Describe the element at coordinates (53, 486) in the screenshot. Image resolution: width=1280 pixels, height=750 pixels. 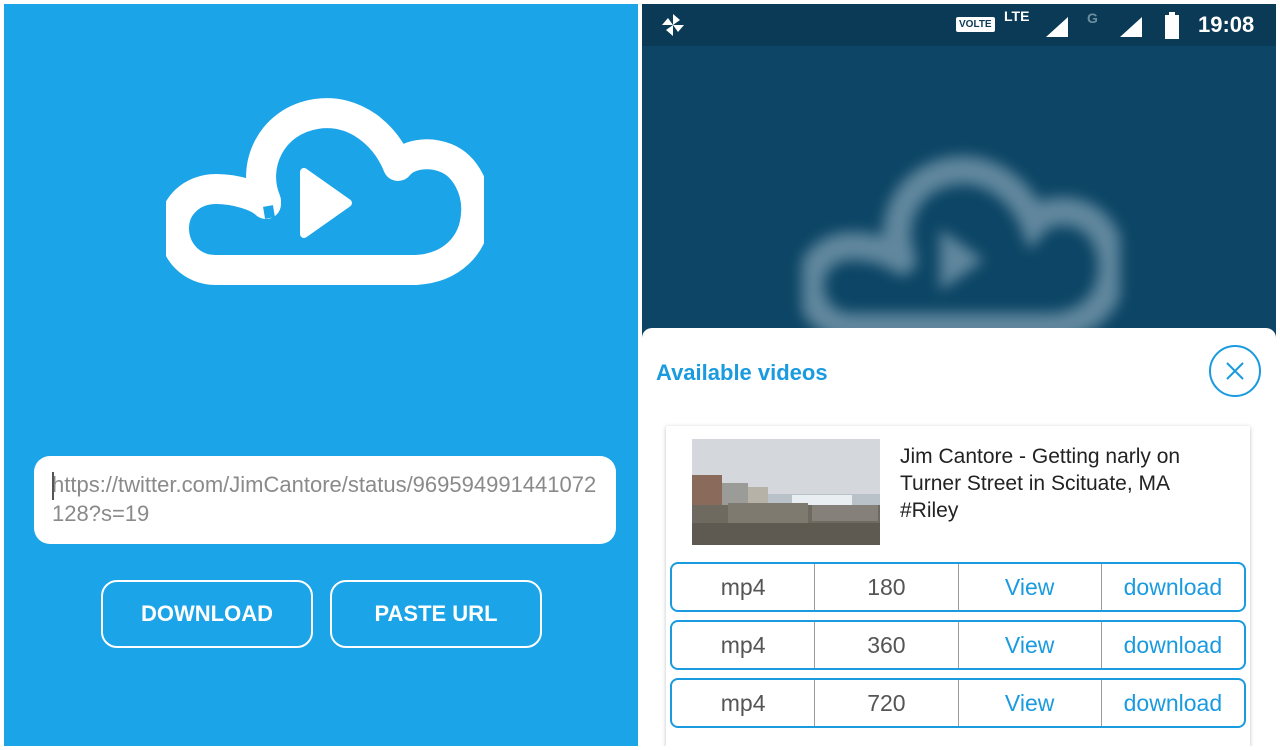
I see `text-caret` at that location.